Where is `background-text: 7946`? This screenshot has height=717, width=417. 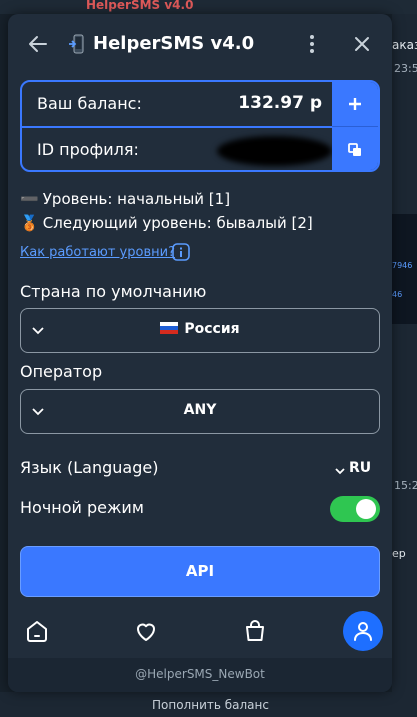 background-text: 7946 is located at coordinates (402, 265).